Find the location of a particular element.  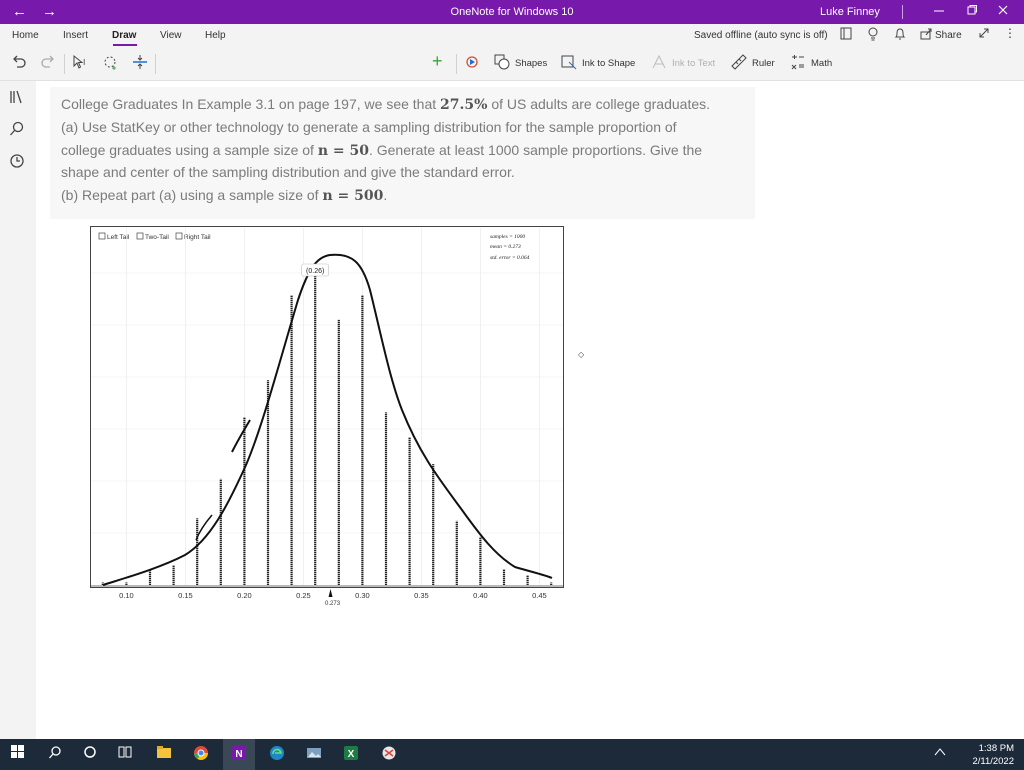

task-view-icon is located at coordinates (125, 755).